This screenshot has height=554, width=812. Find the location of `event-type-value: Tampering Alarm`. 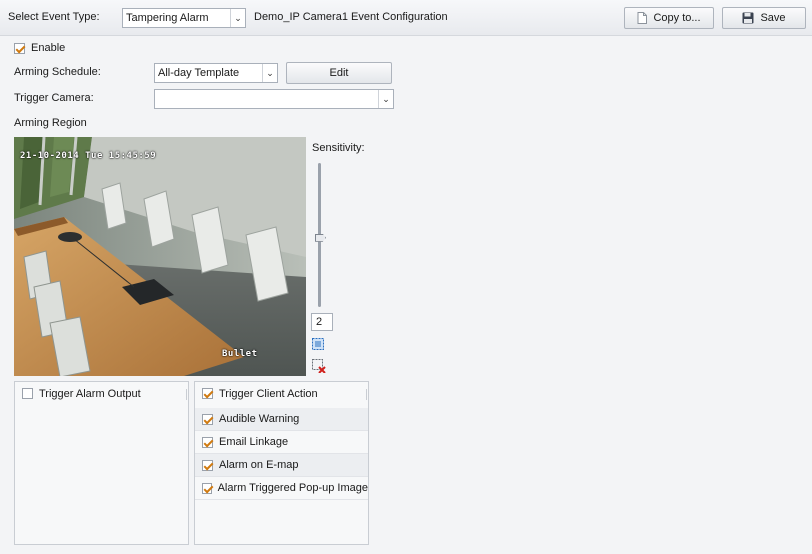

event-type-value: Tampering Alarm is located at coordinates (167, 18).